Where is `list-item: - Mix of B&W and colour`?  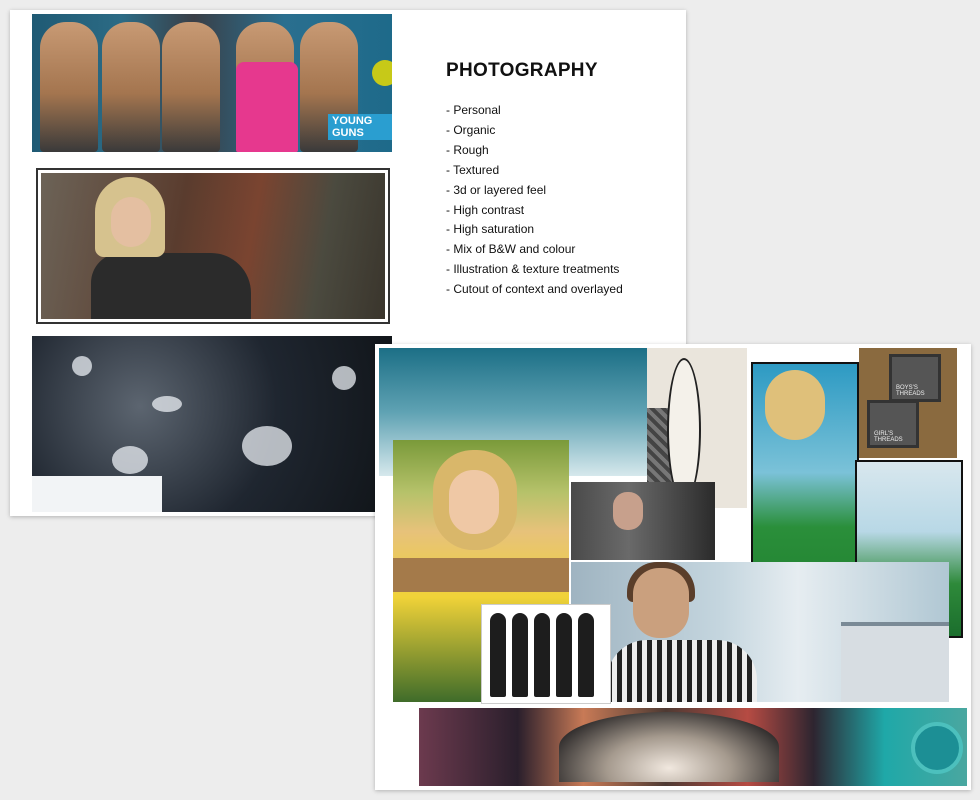 list-item: - Mix of B&W and colour is located at coordinates (511, 249).